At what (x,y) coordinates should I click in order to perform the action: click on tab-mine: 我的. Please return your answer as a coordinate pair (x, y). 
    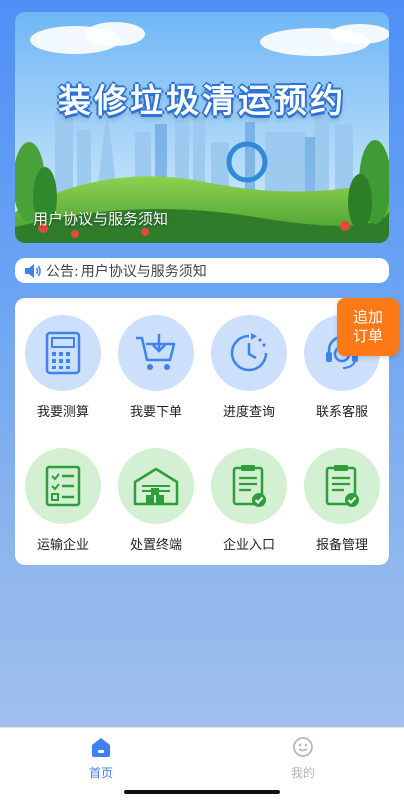
    Looking at the image, I should click on (303, 758).